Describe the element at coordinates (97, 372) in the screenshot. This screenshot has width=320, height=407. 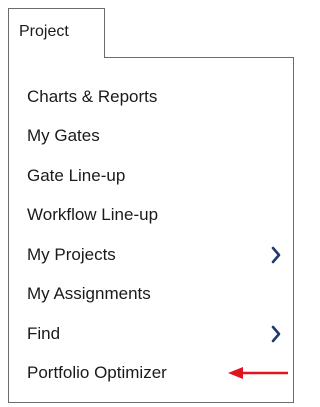
I see `menu-item-label: Portfolio Optimizer` at that location.